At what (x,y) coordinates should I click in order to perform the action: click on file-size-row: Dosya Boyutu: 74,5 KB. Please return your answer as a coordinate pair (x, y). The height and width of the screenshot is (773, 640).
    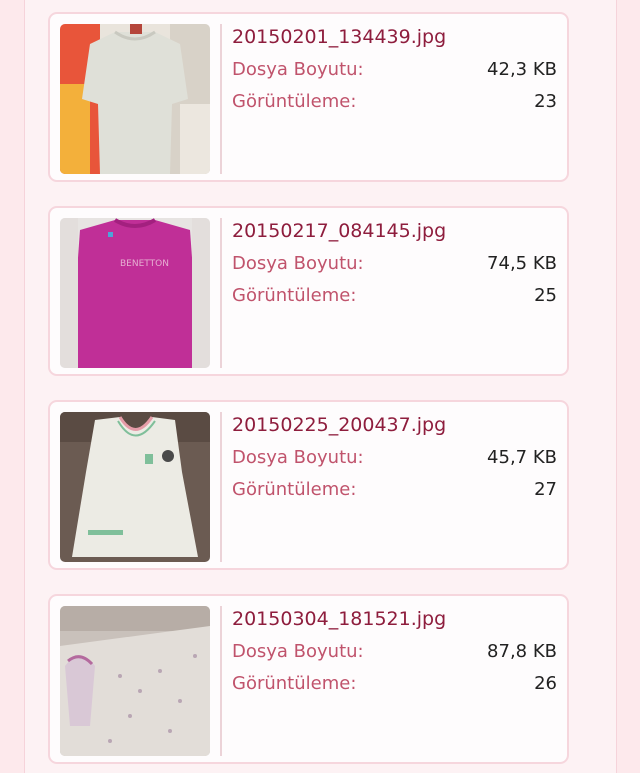
    Looking at the image, I should click on (394, 266).